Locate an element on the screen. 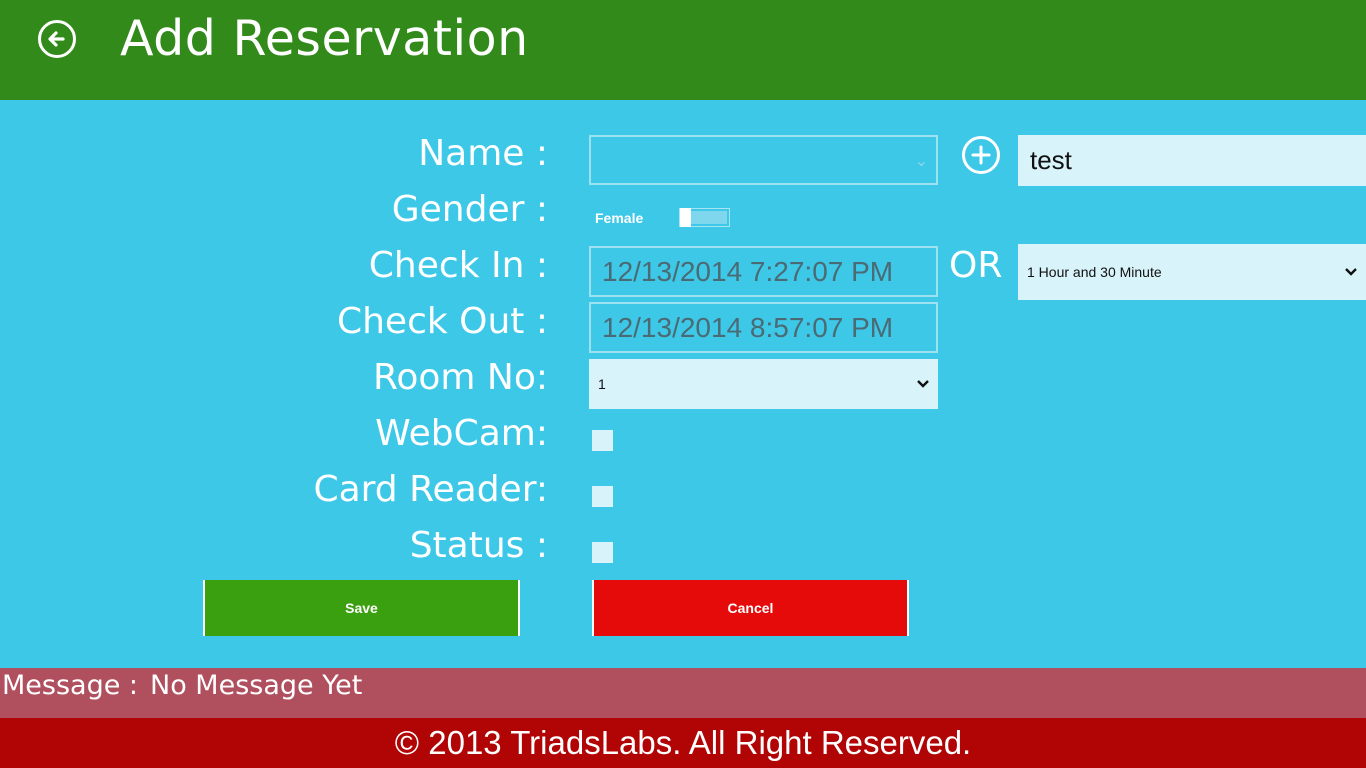 The width and height of the screenshot is (1366, 768). card-reader-checkbox is located at coordinates (602, 496).